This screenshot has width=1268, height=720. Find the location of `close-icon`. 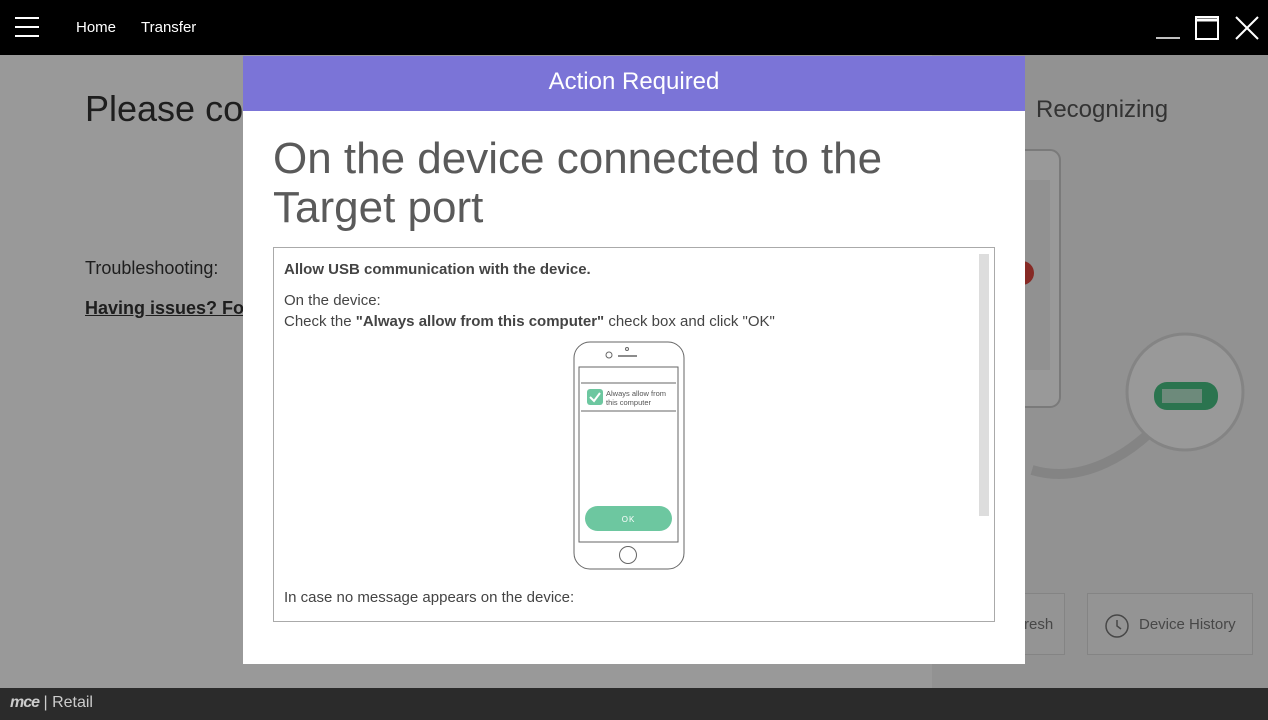

close-icon is located at coordinates (1247, 28).